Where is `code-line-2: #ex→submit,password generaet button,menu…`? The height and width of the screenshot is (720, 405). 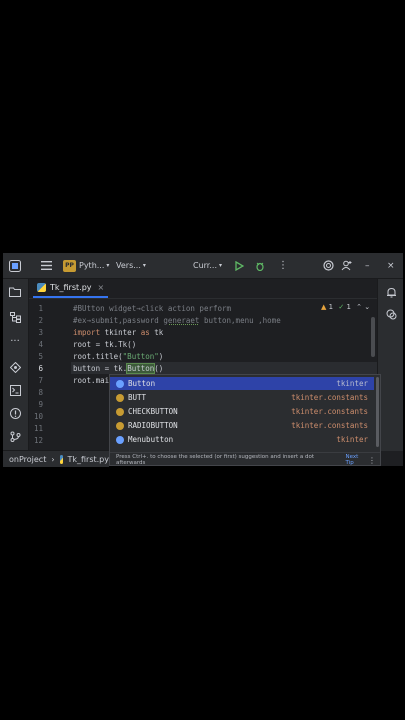 code-line-2: #ex→submit,password generaet button,menu… is located at coordinates (177, 321).